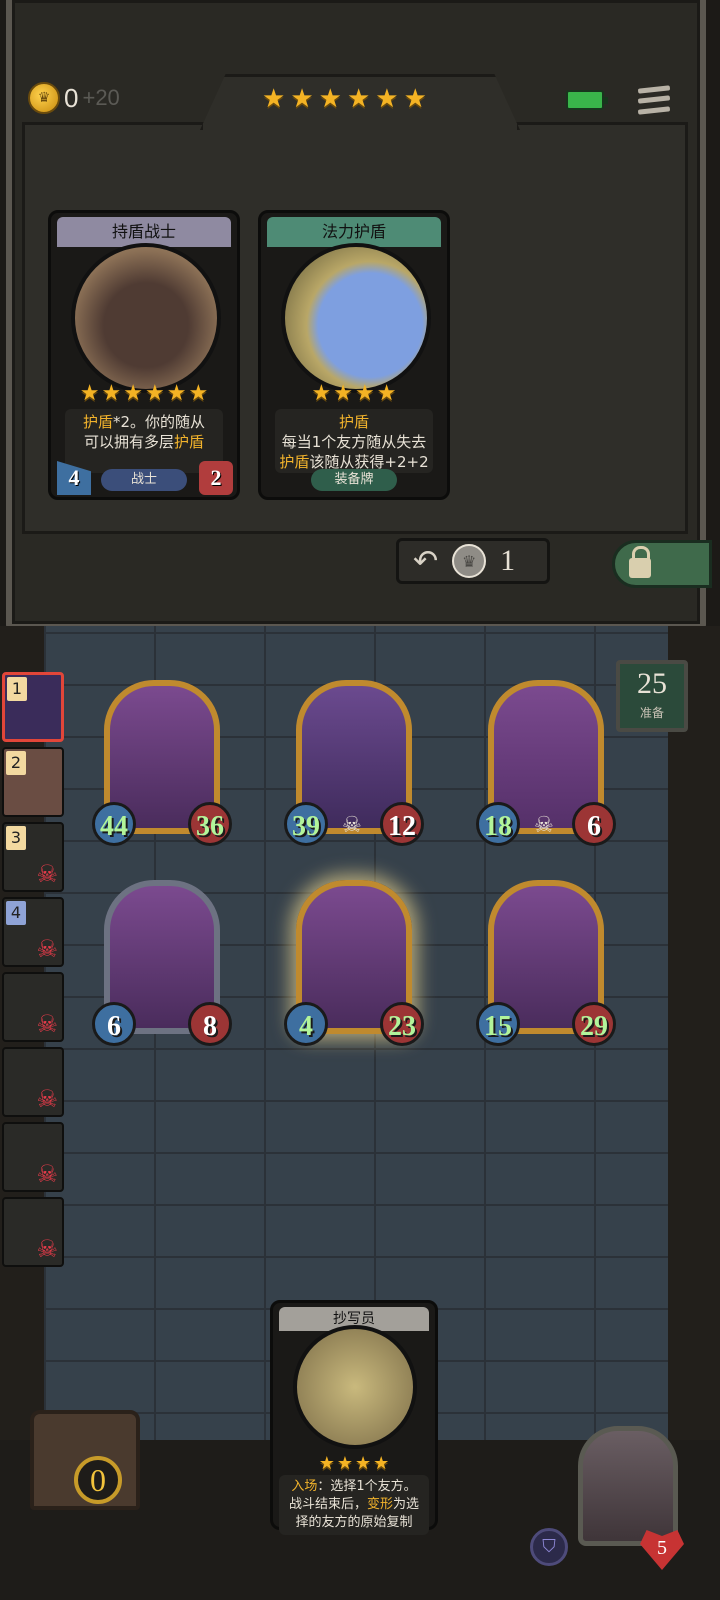 The image size is (720, 1600). What do you see at coordinates (98, 1480) in the screenshot?
I see `chest-count: 0` at bounding box center [98, 1480].